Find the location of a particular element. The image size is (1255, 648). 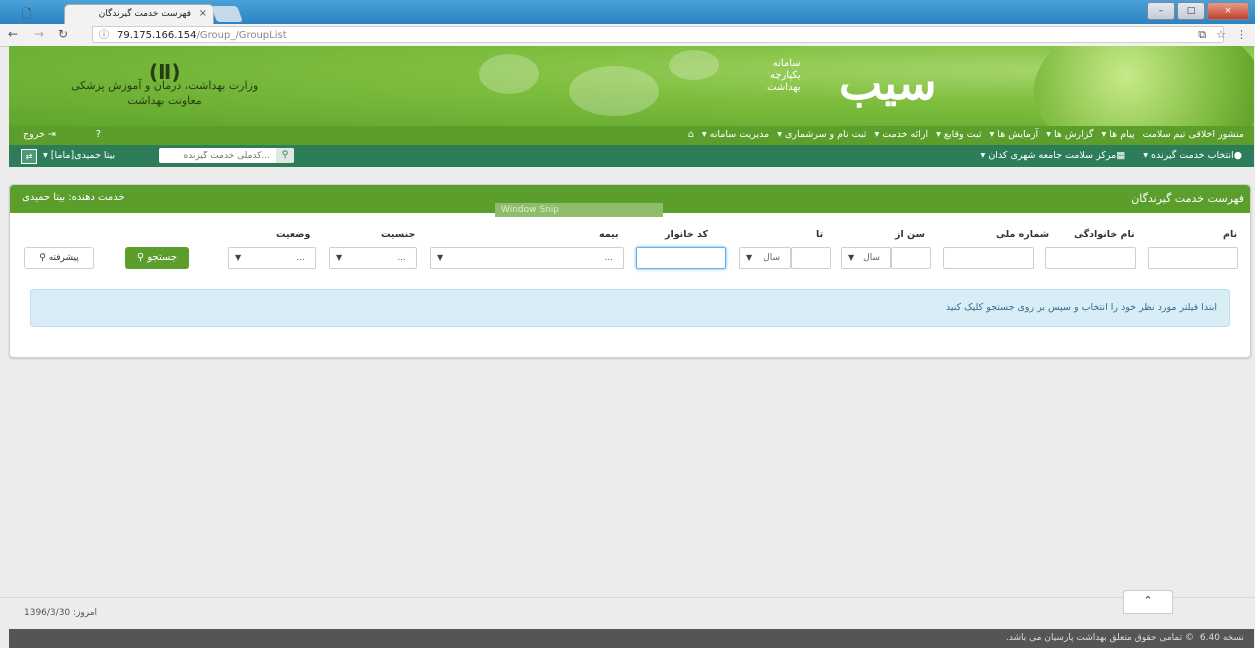

select-value: سال is located at coordinates (871, 258).